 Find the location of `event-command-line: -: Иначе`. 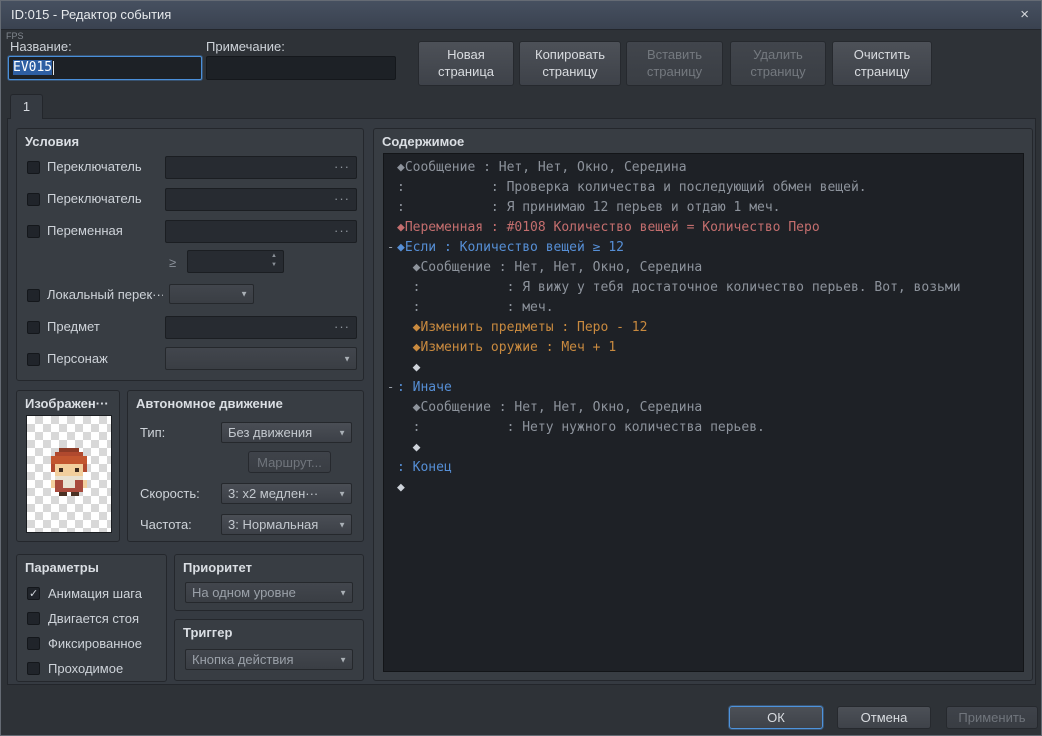

event-command-line: -: Иначе is located at coordinates (703, 387).